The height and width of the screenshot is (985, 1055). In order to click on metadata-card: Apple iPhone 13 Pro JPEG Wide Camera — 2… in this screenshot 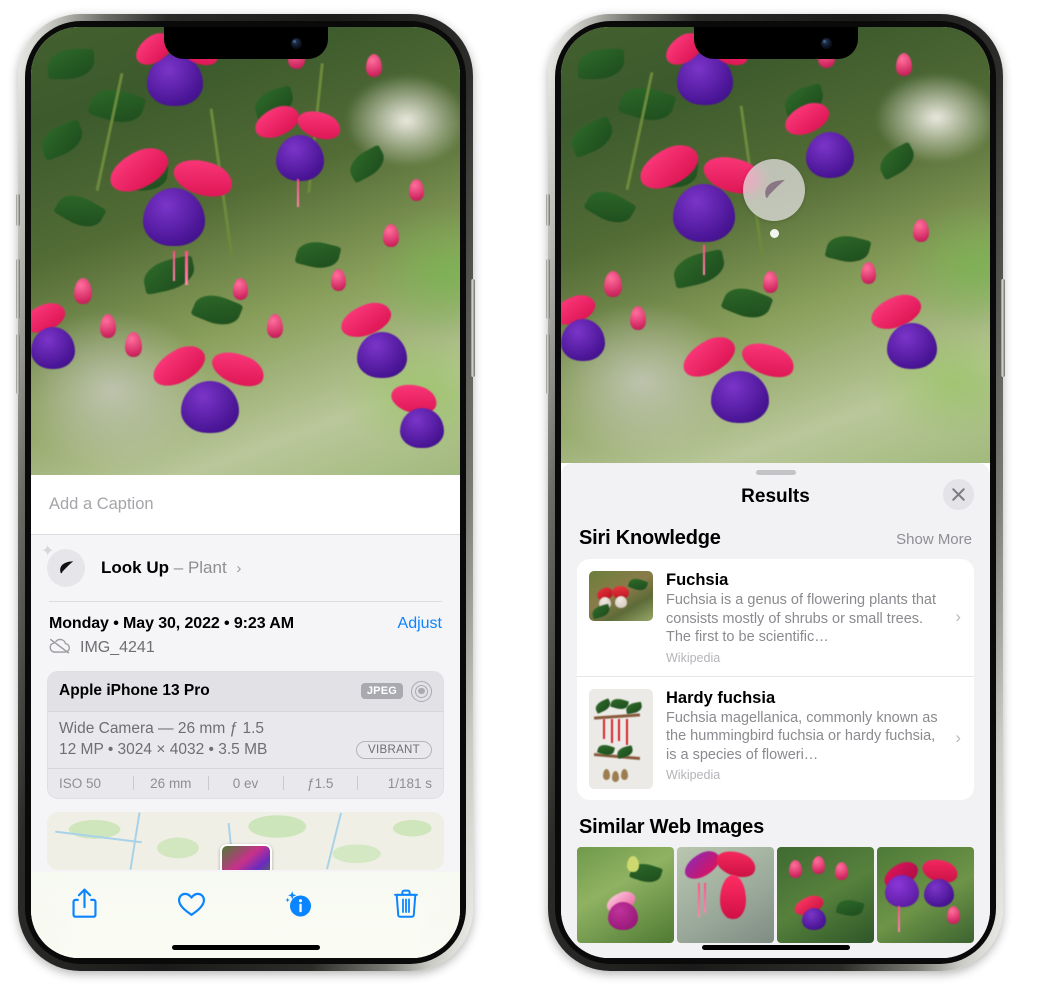, I will do `click(245, 734)`.